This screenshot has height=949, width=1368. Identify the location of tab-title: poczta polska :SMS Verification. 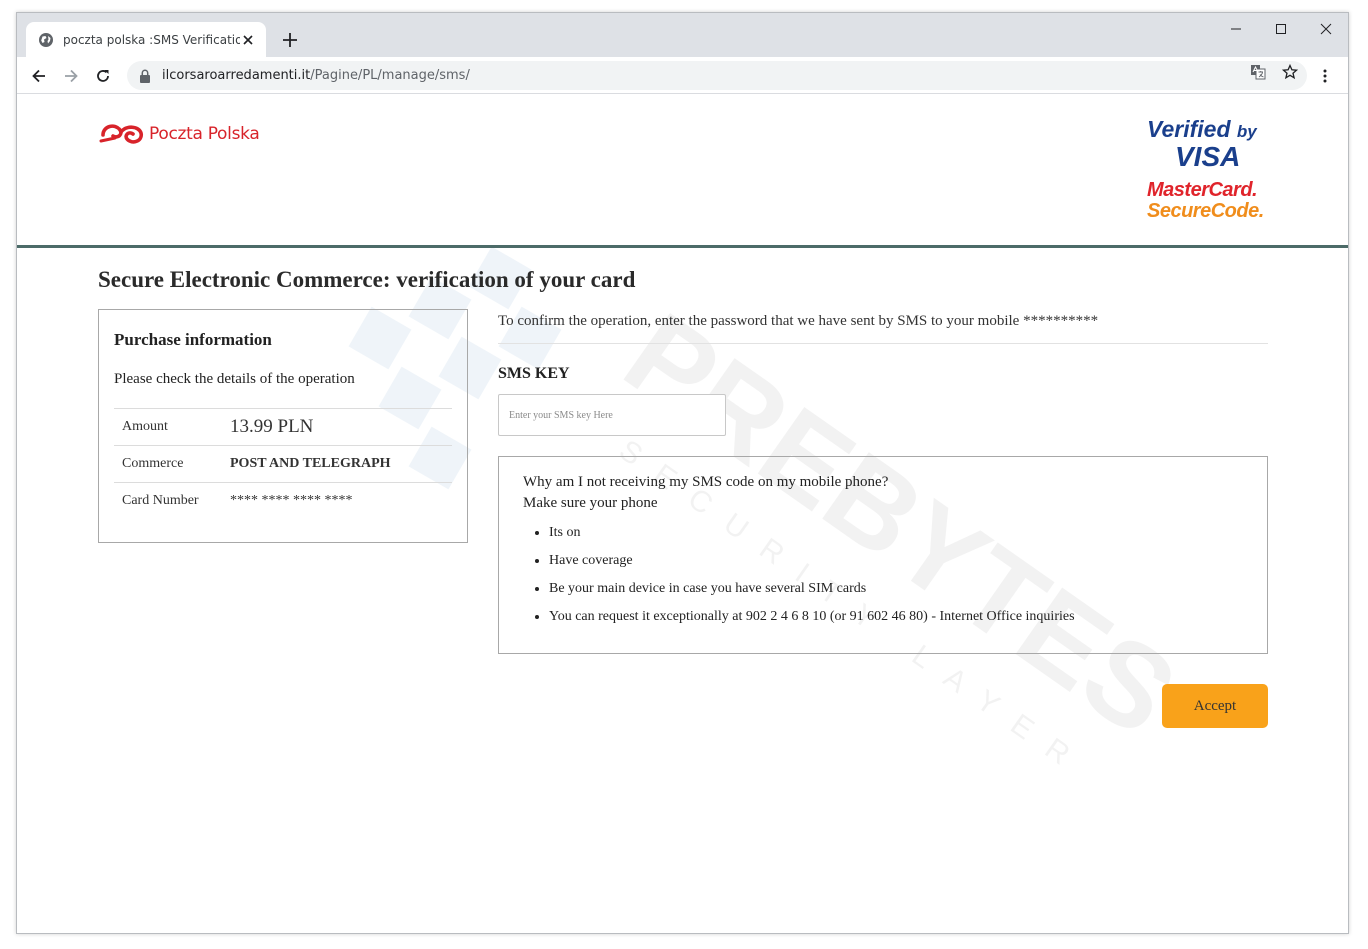
(151, 39).